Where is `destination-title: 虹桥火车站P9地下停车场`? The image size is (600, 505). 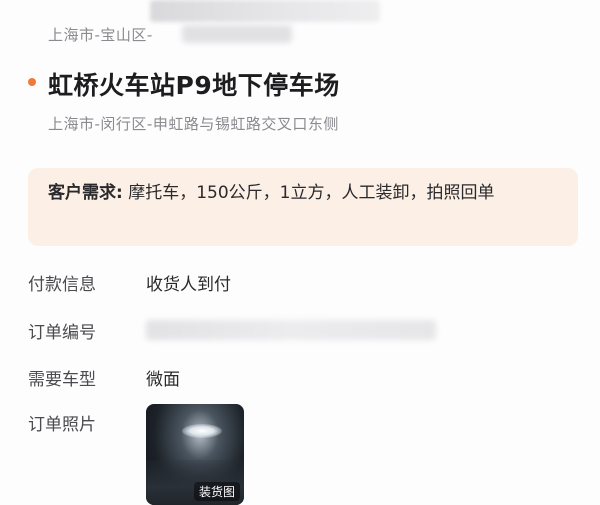
destination-title: 虹桥火车站P9地下停车场 is located at coordinates (194, 85).